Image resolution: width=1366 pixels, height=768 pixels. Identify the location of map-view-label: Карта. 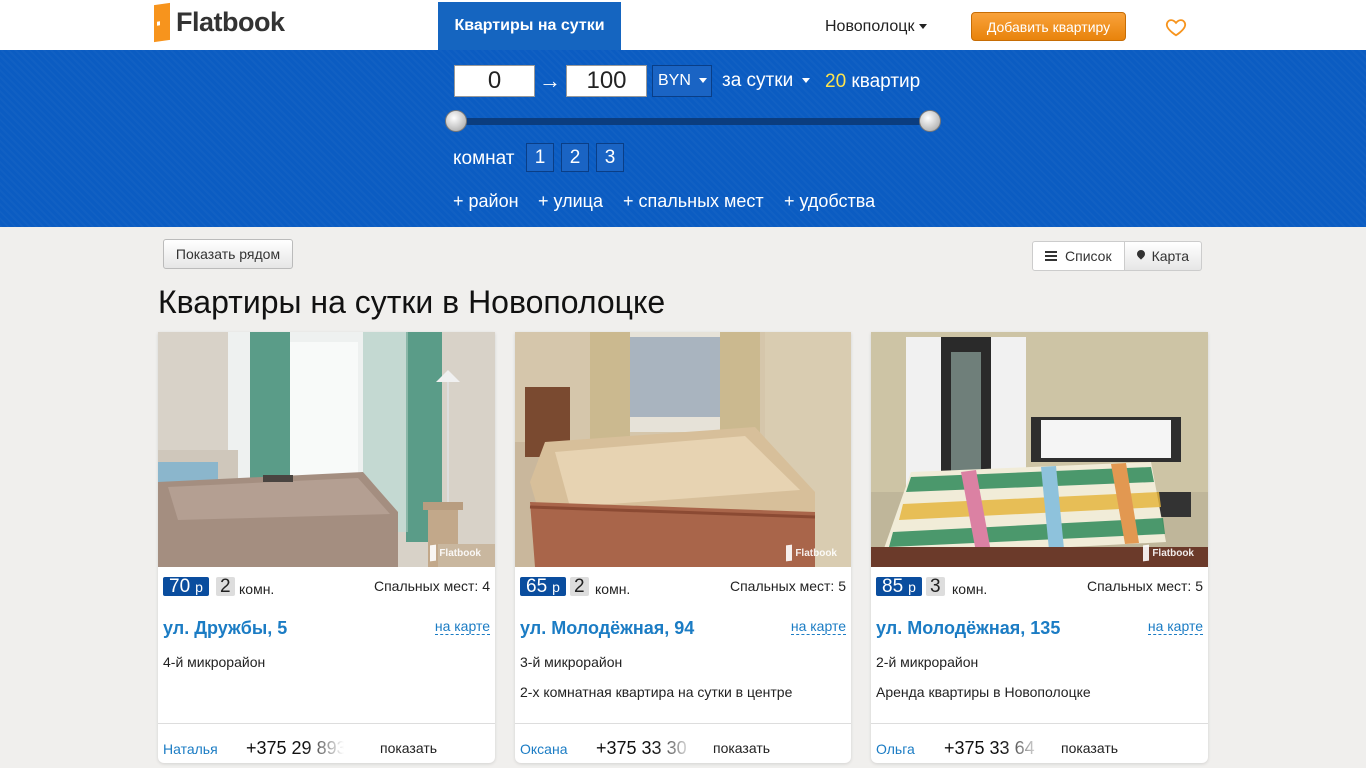
(1170, 256).